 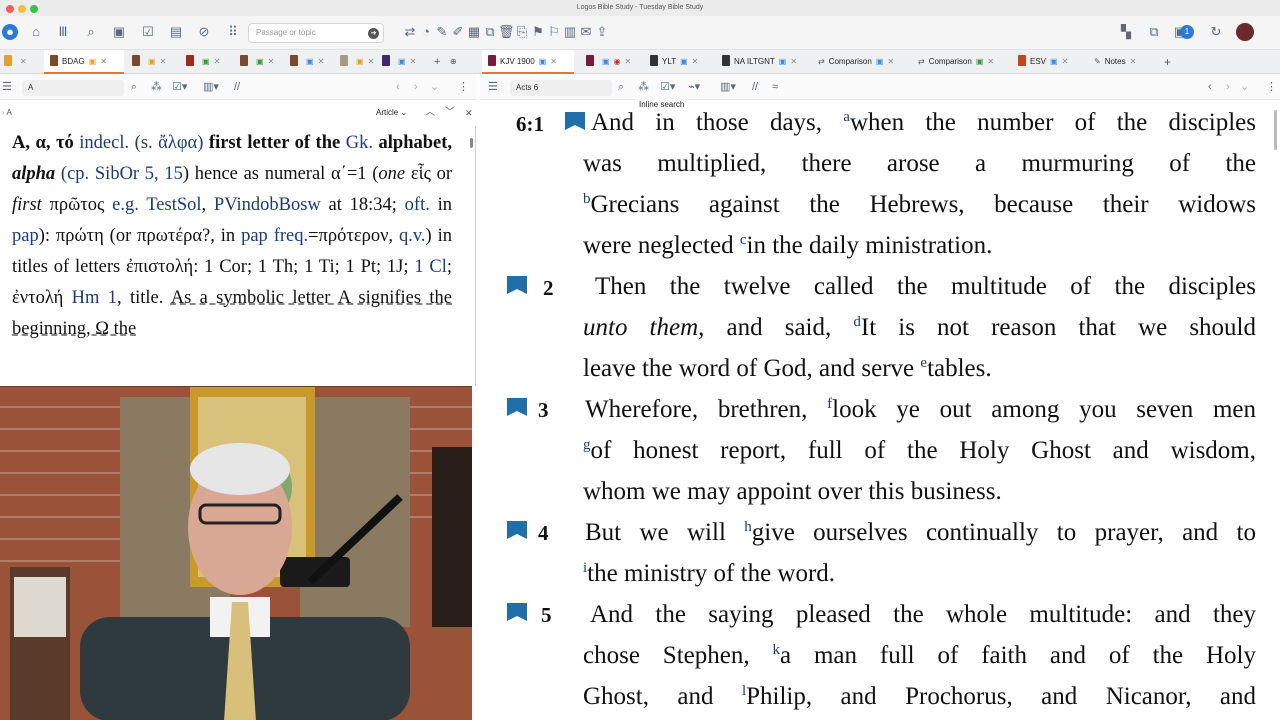 I want to click on search-icon: ⌕, so click(x=91, y=32).